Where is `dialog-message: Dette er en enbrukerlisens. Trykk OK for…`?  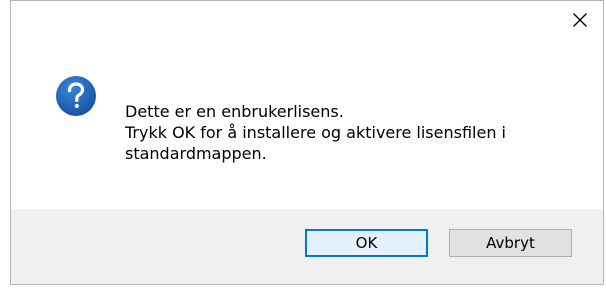 dialog-message: Dette er en enbrukerlisens. Trykk OK for… is located at coordinates (315, 132).